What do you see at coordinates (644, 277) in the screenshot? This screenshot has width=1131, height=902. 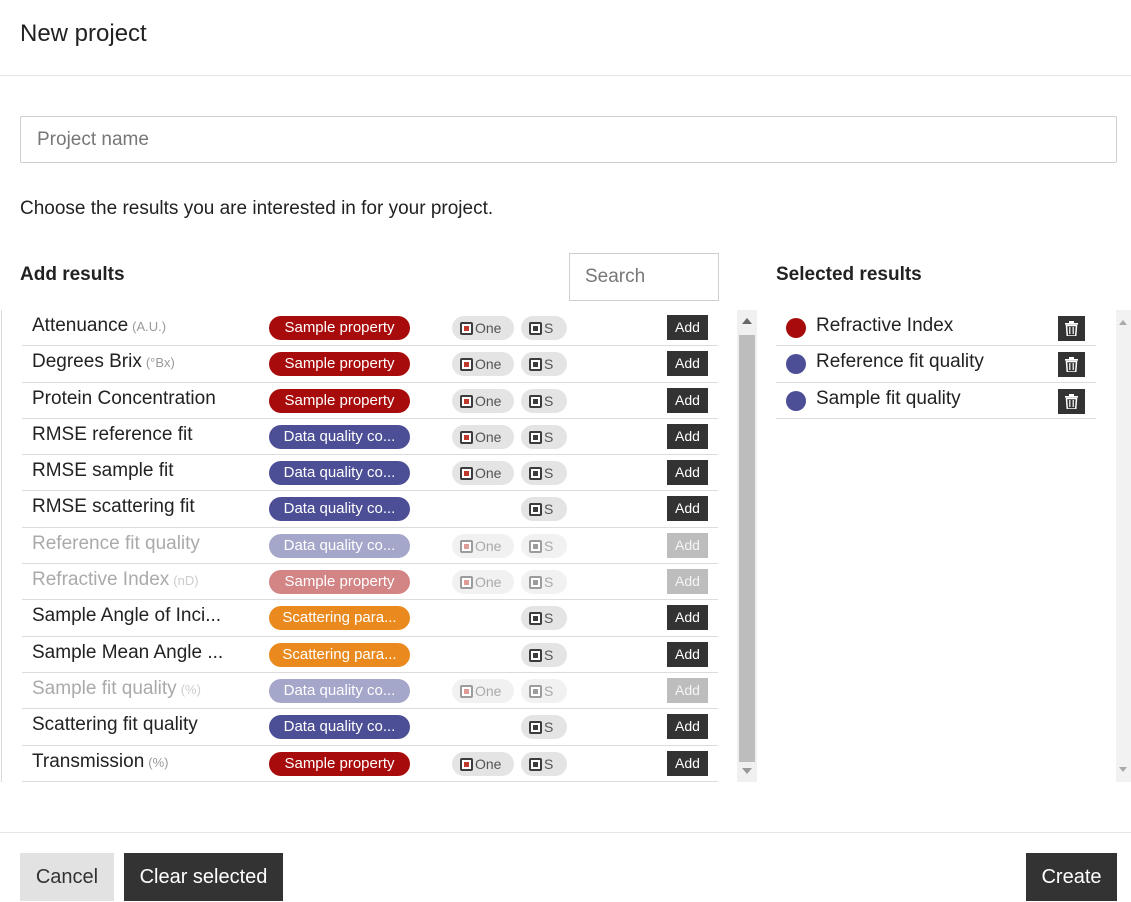 I see `search-input` at bounding box center [644, 277].